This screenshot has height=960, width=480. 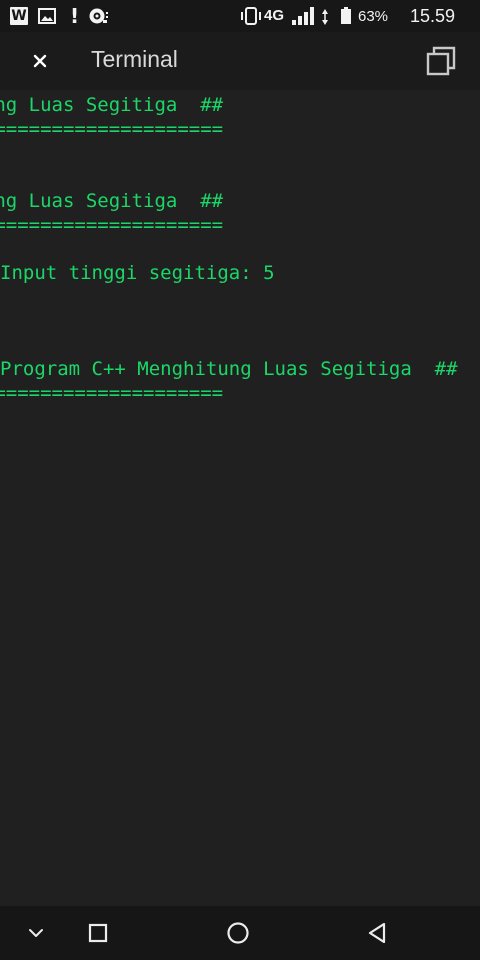 I want to click on switch-windows-icon, so click(x=441, y=61).